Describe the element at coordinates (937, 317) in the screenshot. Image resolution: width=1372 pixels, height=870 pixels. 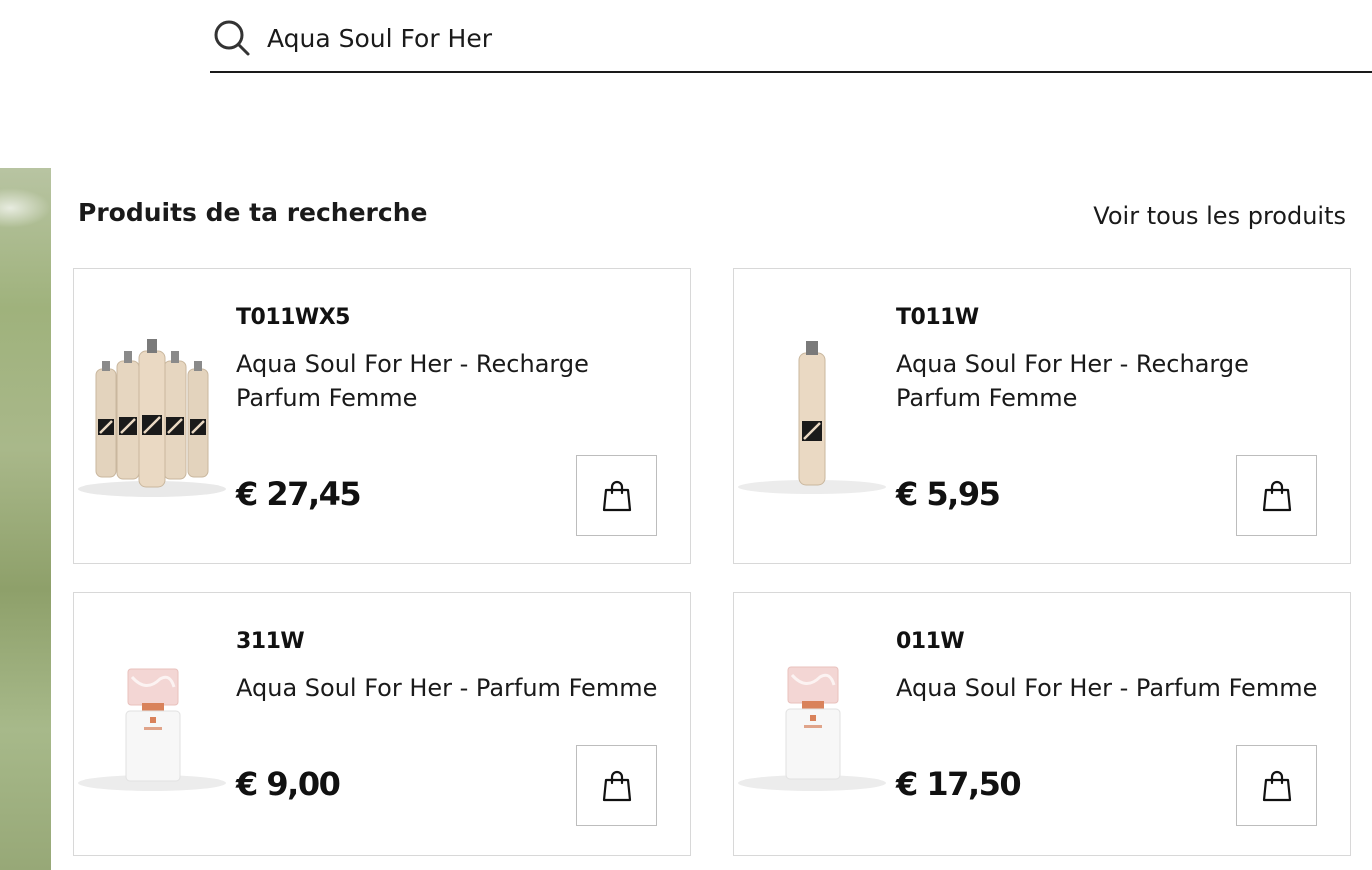
I see `product-sku: T011W` at that location.